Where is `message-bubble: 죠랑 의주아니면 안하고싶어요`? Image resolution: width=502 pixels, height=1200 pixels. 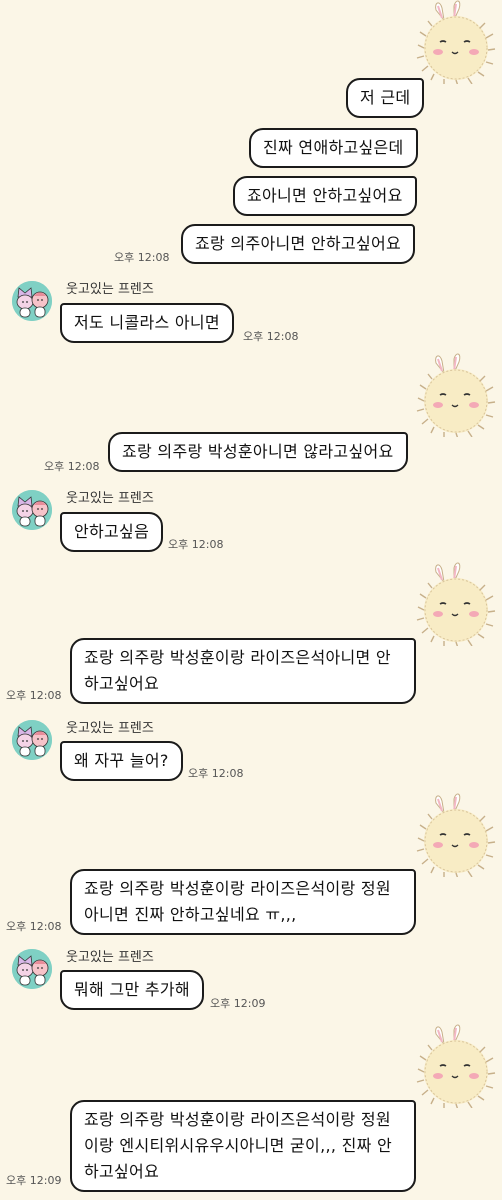 message-bubble: 죠랑 의주아니면 안하고싶어요 is located at coordinates (298, 244).